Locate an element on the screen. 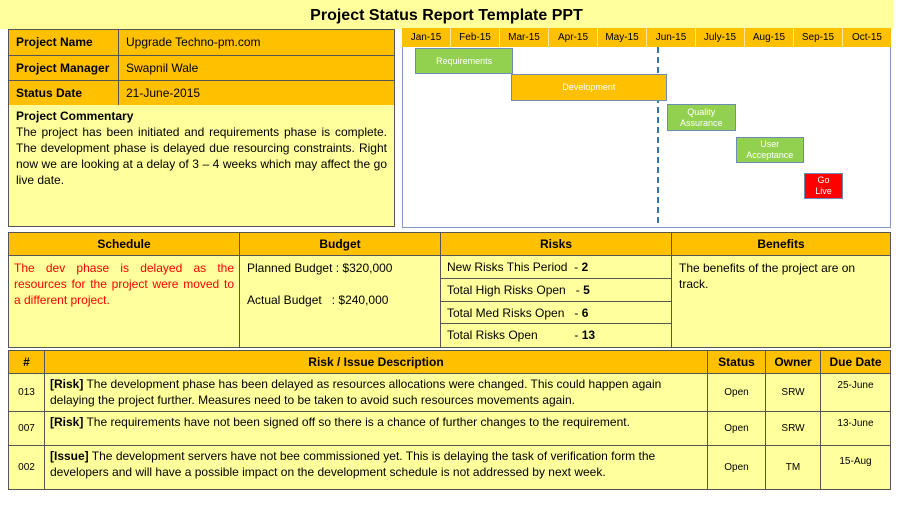 The width and height of the screenshot is (900, 506). col-due-date-header: Due Date is located at coordinates (855, 362).